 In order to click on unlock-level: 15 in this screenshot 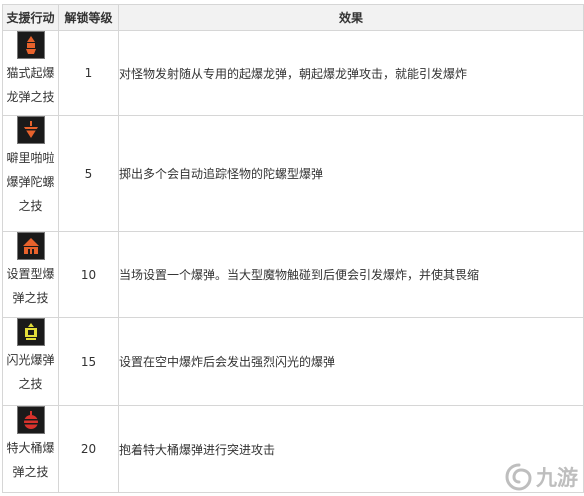, I will do `click(88, 361)`.